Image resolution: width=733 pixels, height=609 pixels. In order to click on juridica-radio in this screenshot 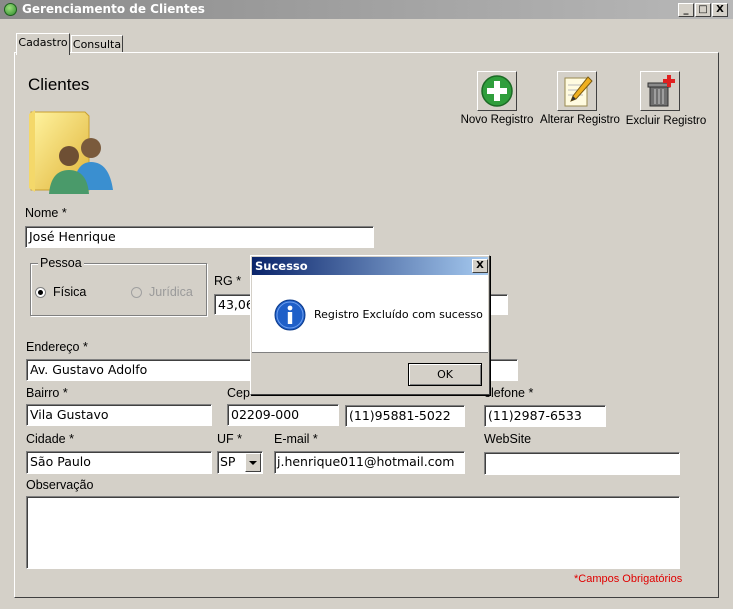, I will do `click(136, 292)`.